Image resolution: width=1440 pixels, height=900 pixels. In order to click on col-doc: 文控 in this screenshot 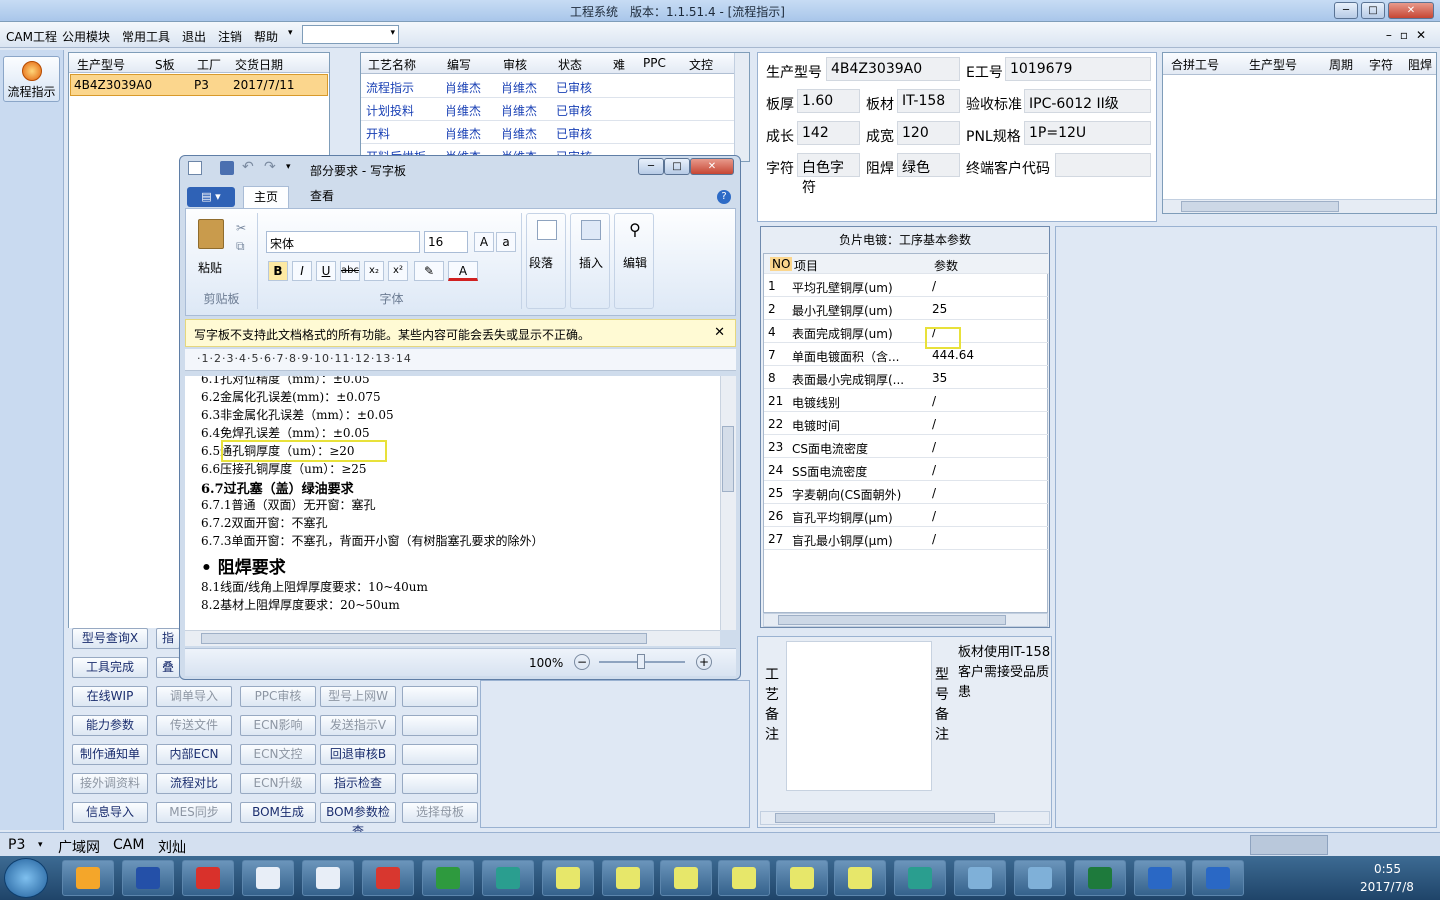, I will do `click(701, 64)`.